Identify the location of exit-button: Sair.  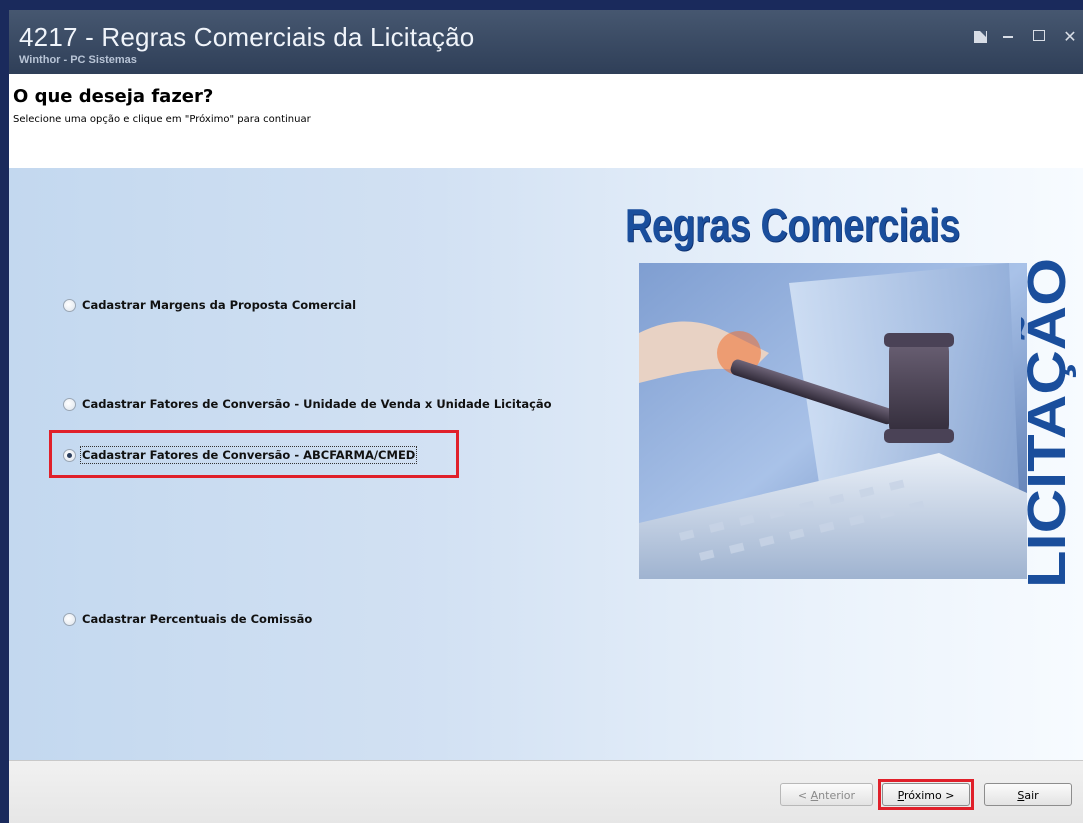
(1028, 794).